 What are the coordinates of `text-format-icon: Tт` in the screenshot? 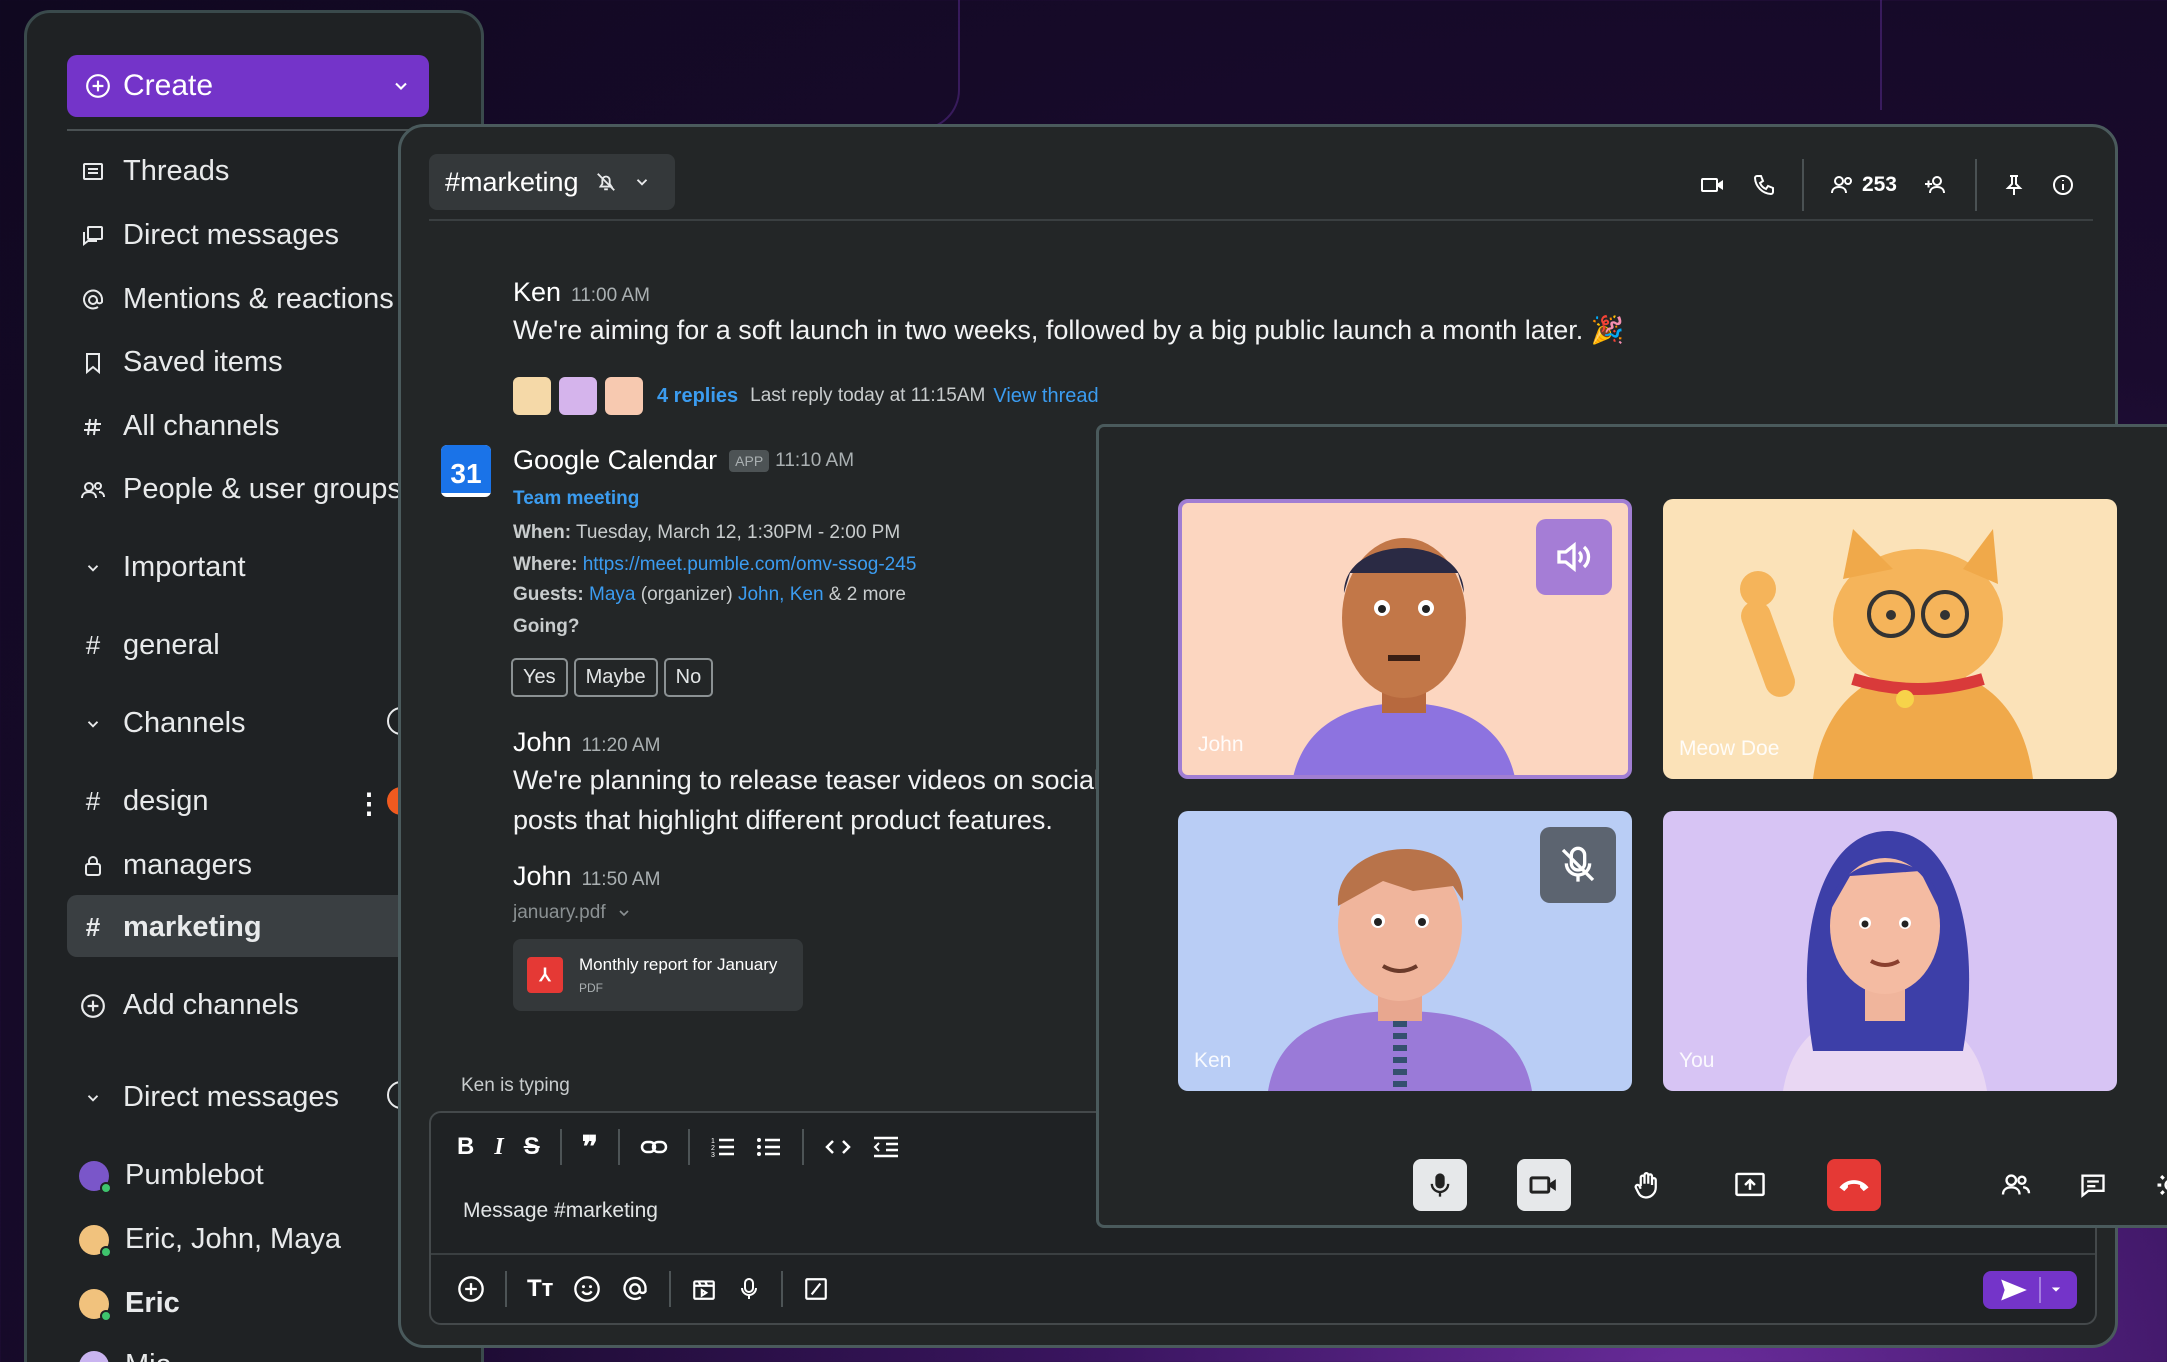 It's located at (540, 1289).